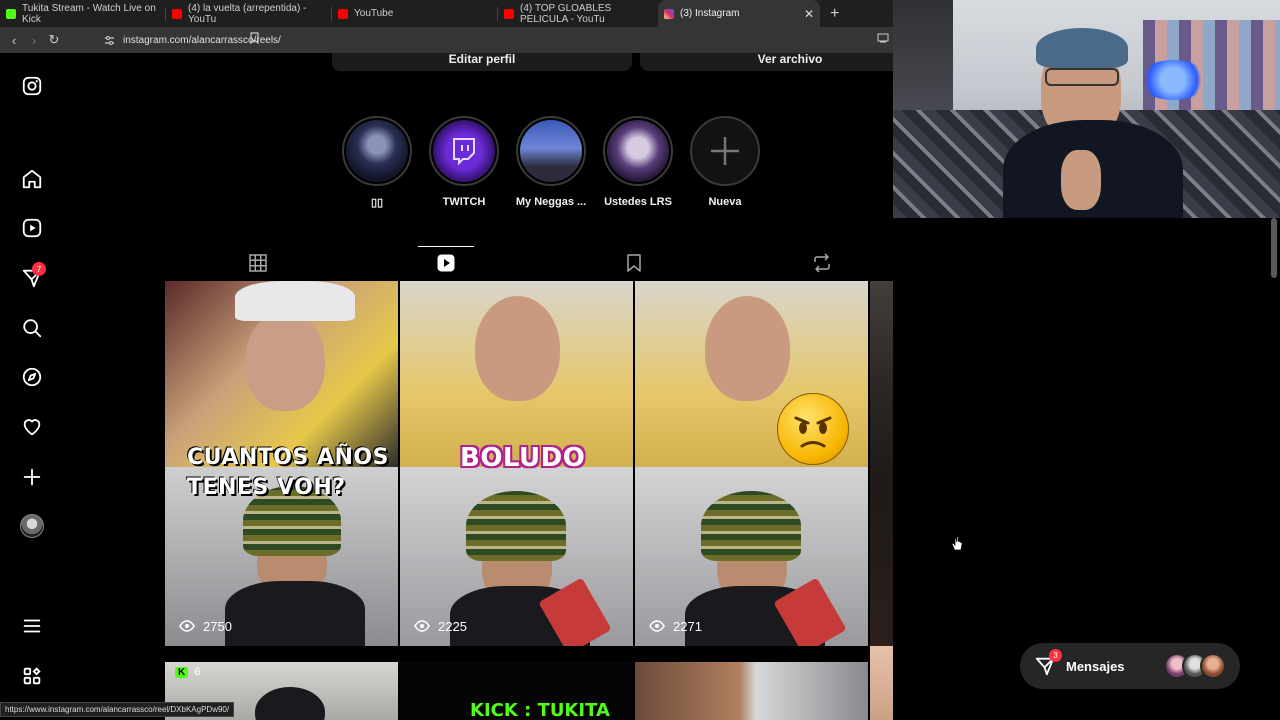 The height and width of the screenshot is (720, 1280). I want to click on browser-tab-youtube-3: (4) TOP GLOABLES PELICULA - YouTu, so click(578, 13).